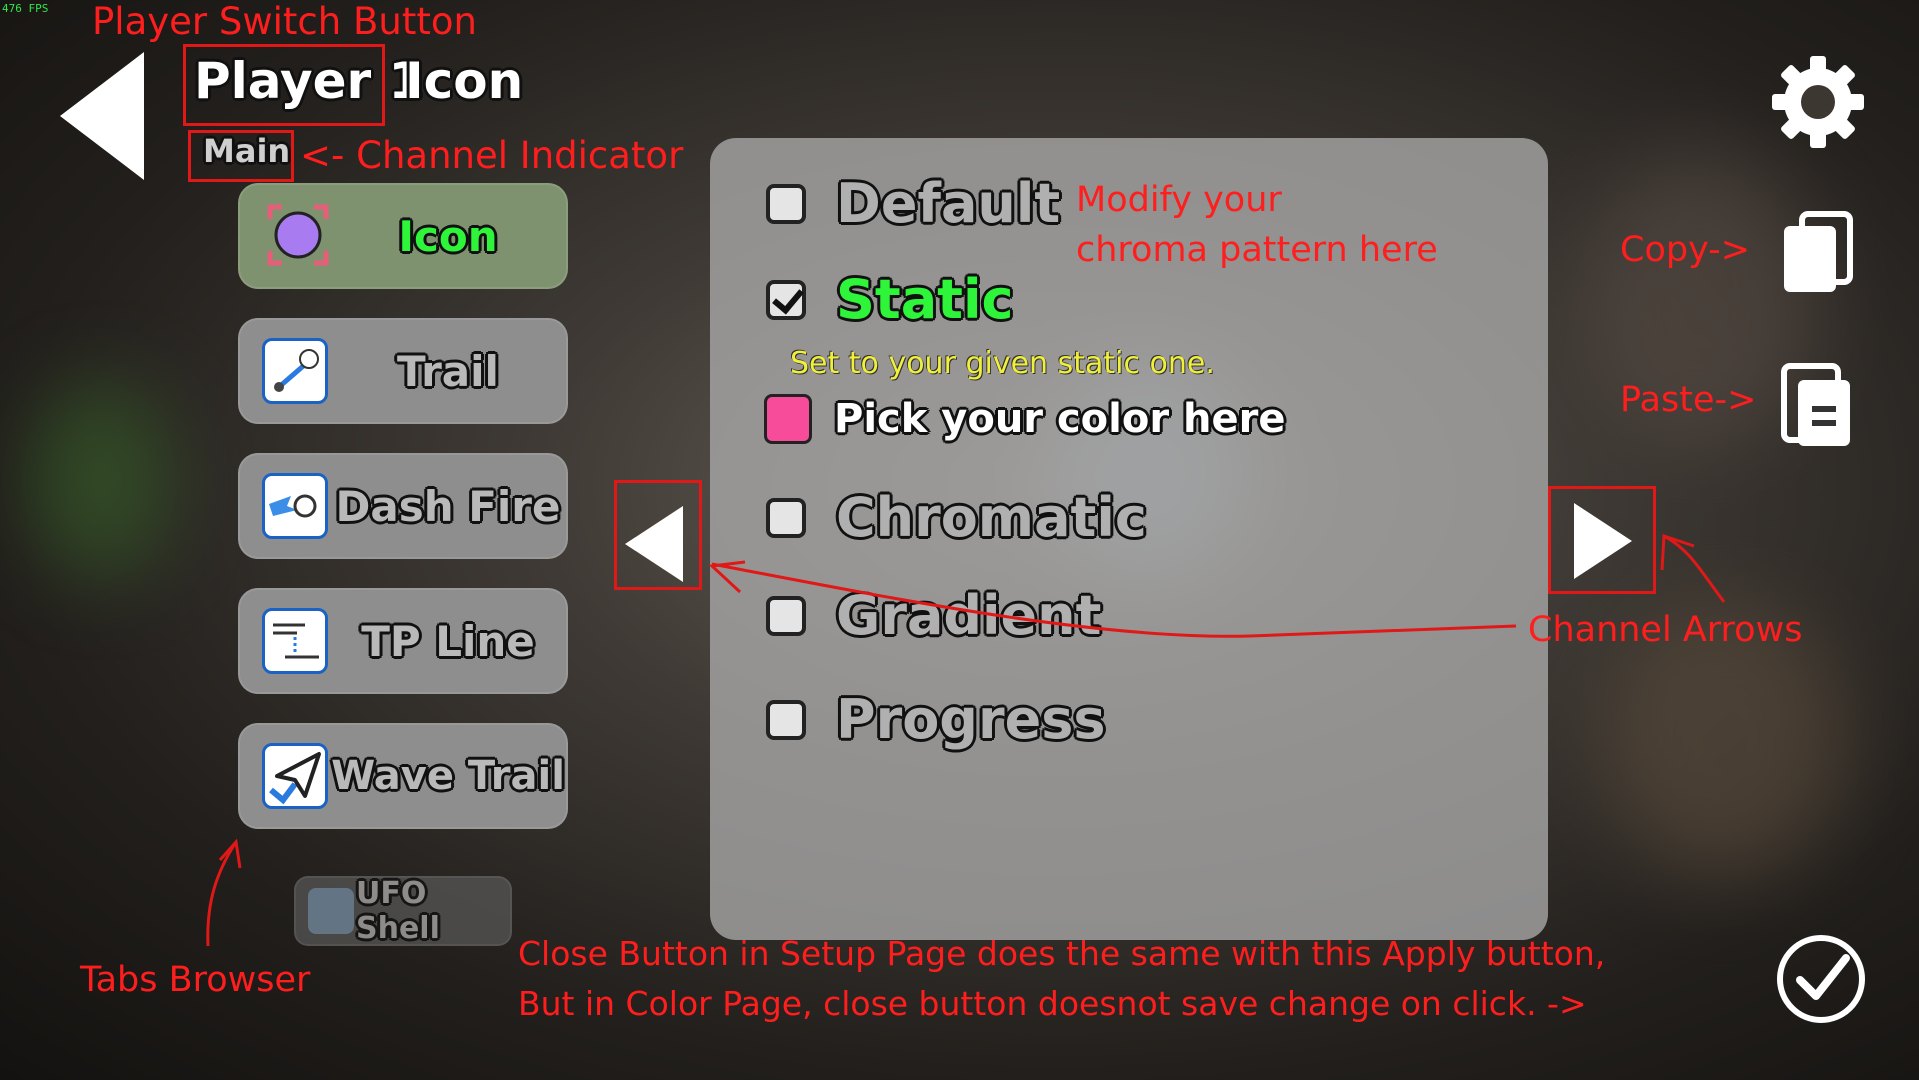  What do you see at coordinates (1685, 250) in the screenshot?
I see `annotation-copy: Copy->` at bounding box center [1685, 250].